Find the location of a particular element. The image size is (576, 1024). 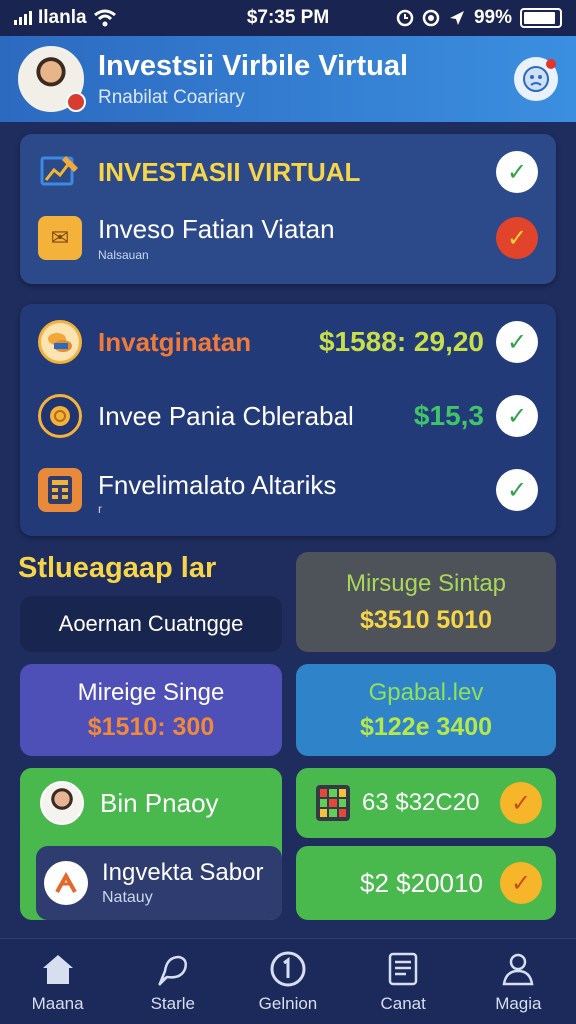

notification-dot-icon is located at coordinates (551, 64).